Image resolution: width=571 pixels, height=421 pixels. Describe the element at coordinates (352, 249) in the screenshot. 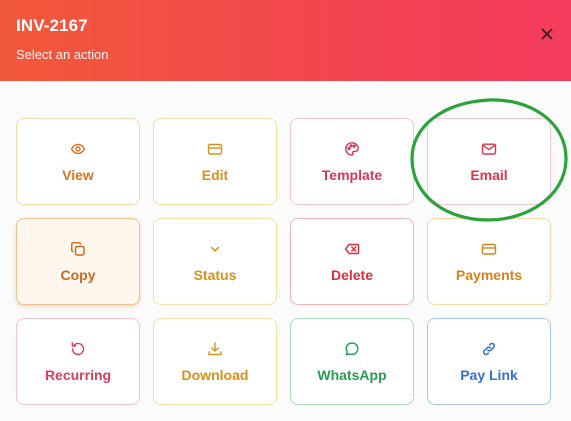

I see `backspace-icon` at that location.